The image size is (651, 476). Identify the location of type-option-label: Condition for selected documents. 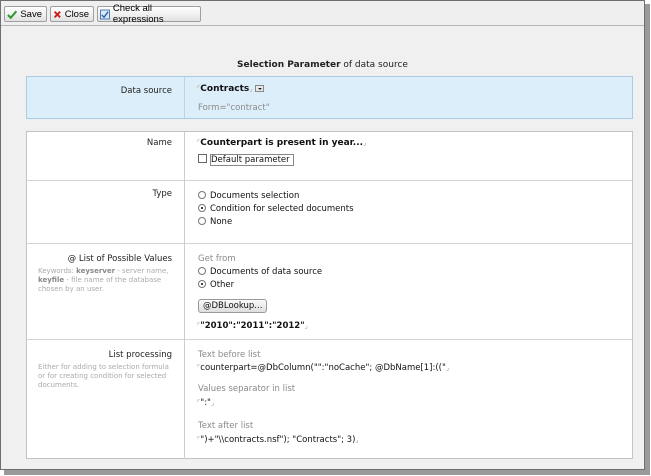
(282, 209).